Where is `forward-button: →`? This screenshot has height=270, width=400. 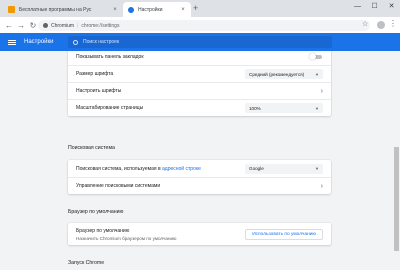 forward-button: → is located at coordinates (21, 25).